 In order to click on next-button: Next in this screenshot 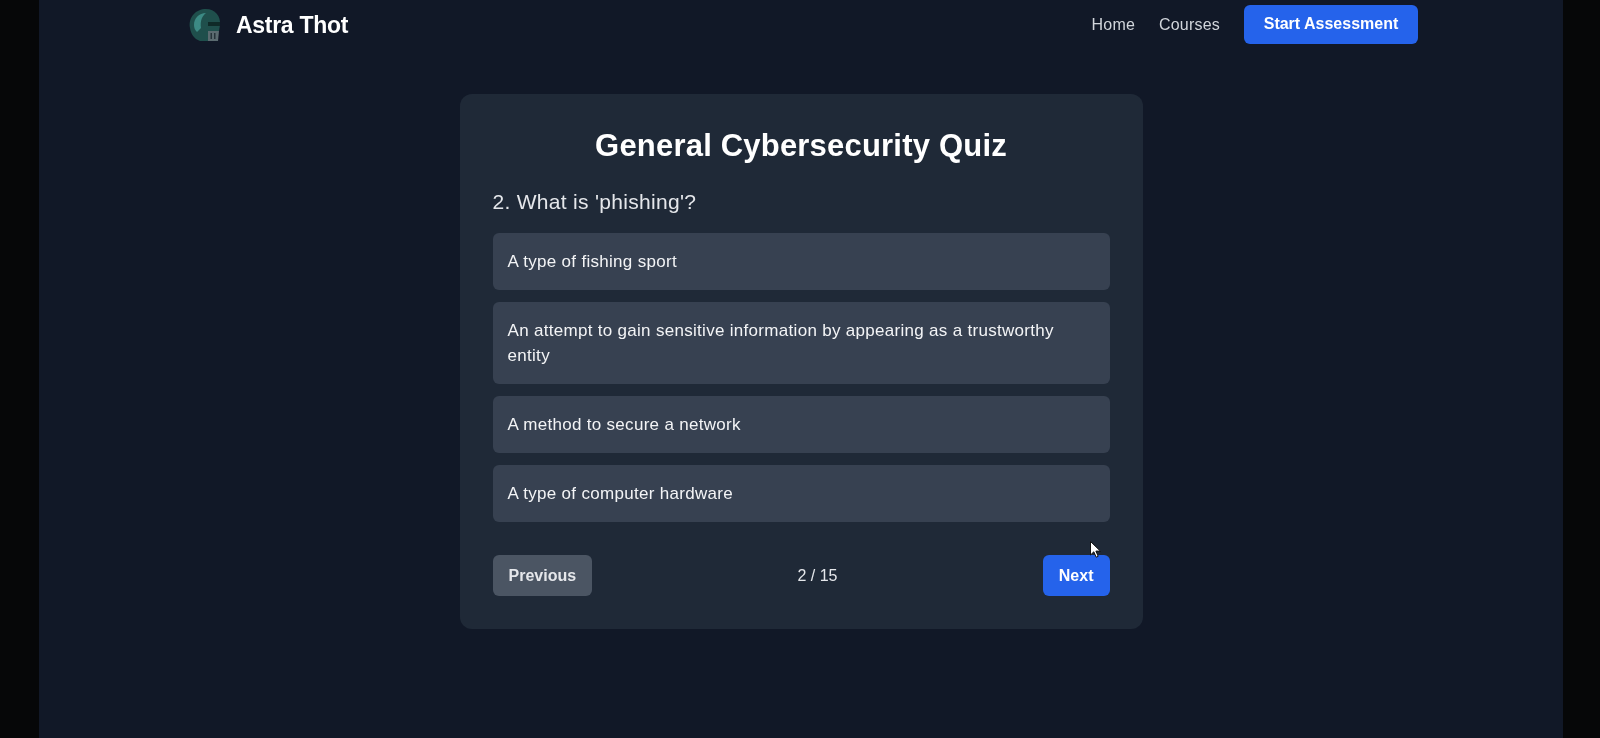, I will do `click(1076, 575)`.